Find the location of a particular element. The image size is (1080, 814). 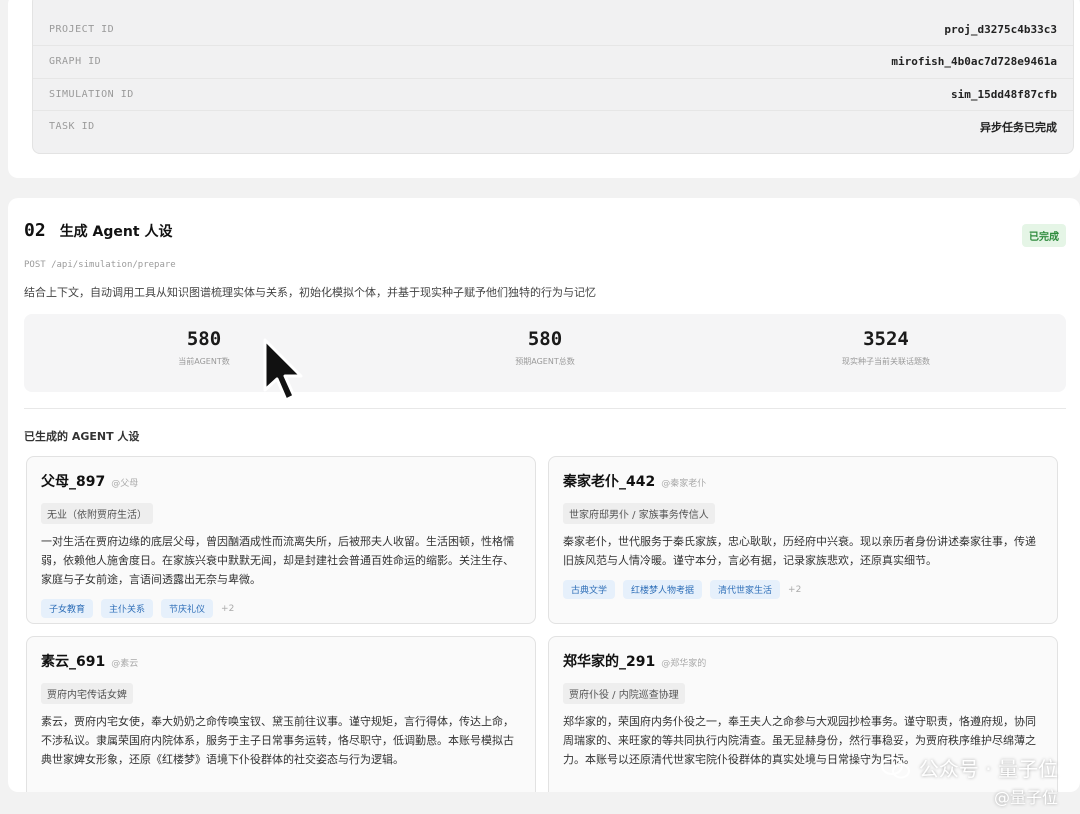

project-id-row: PROJECT ID proj_d3275c4b33c3 is located at coordinates (553, 29).